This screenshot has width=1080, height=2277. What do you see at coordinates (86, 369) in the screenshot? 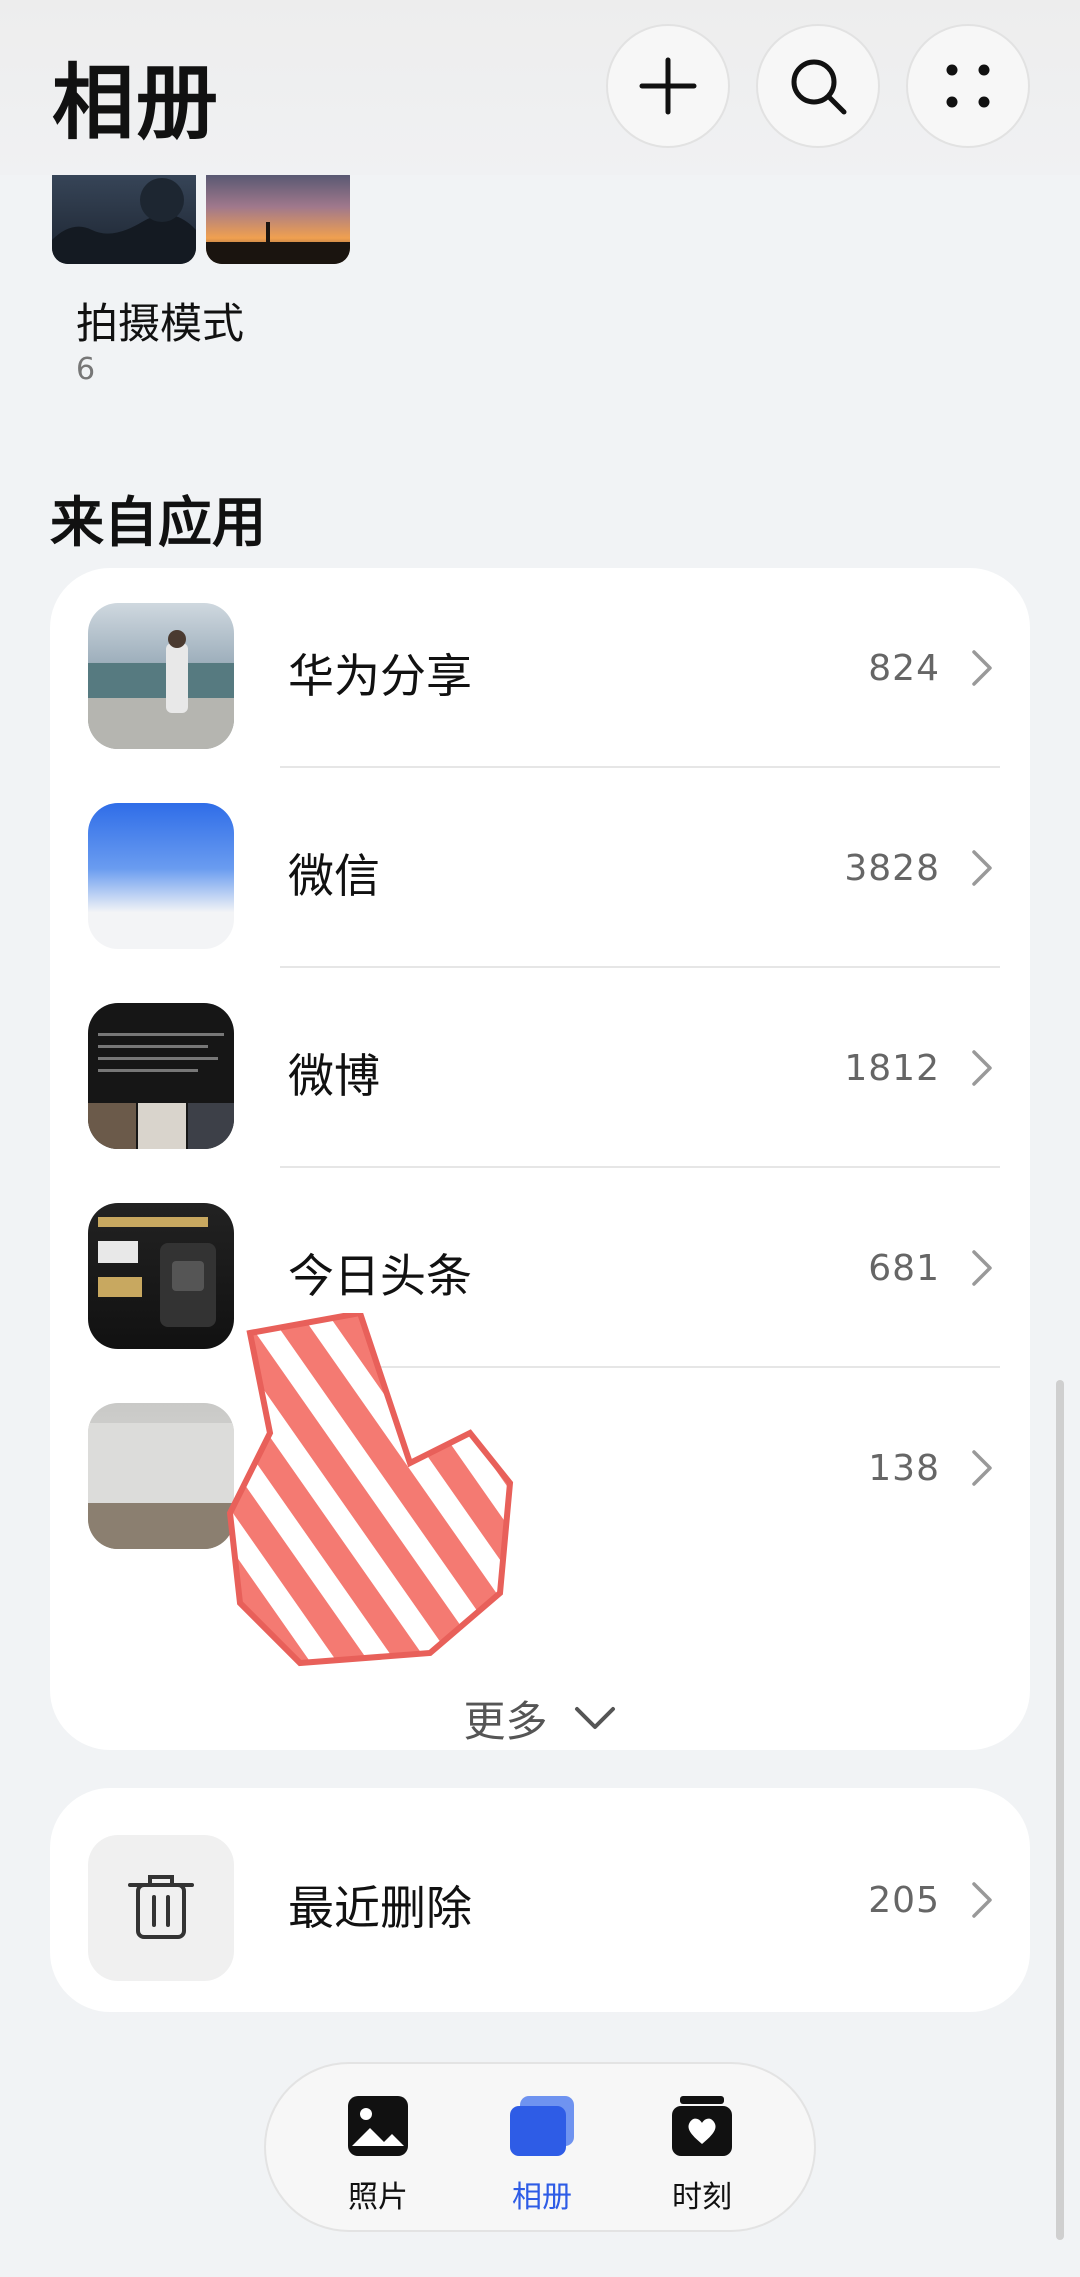
I see `album-count: 6` at bounding box center [86, 369].